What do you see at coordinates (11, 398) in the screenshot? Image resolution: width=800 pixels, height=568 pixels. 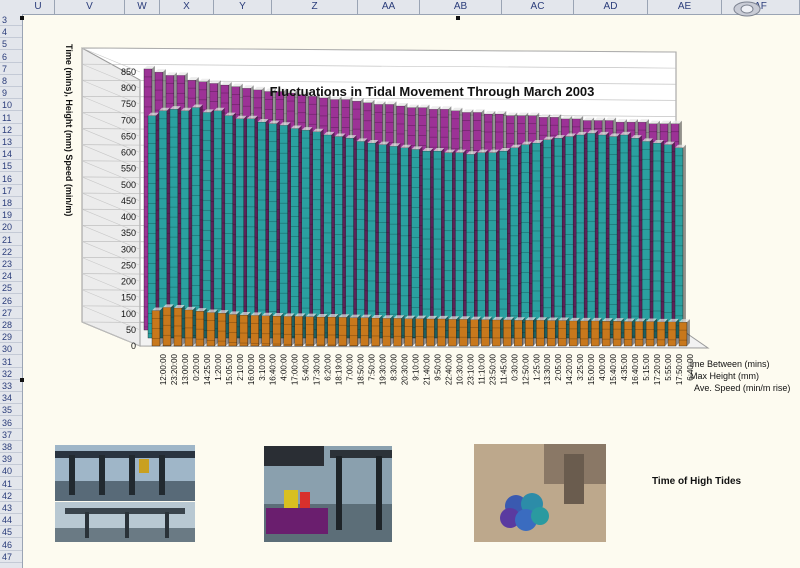 I see `row-header-cell: 34` at bounding box center [11, 398].